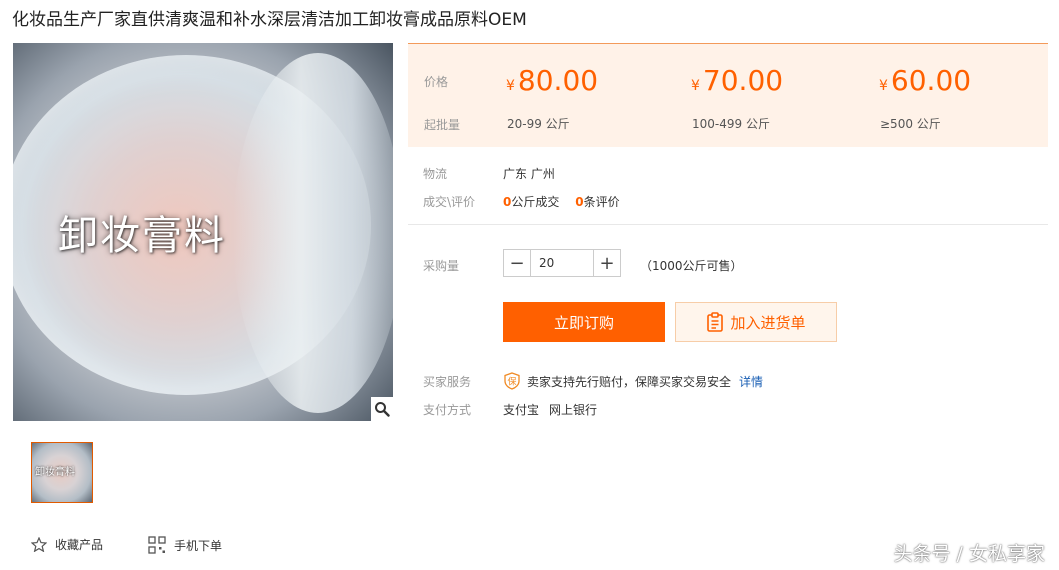 The image size is (1059, 570). I want to click on section-divider, so click(728, 224).